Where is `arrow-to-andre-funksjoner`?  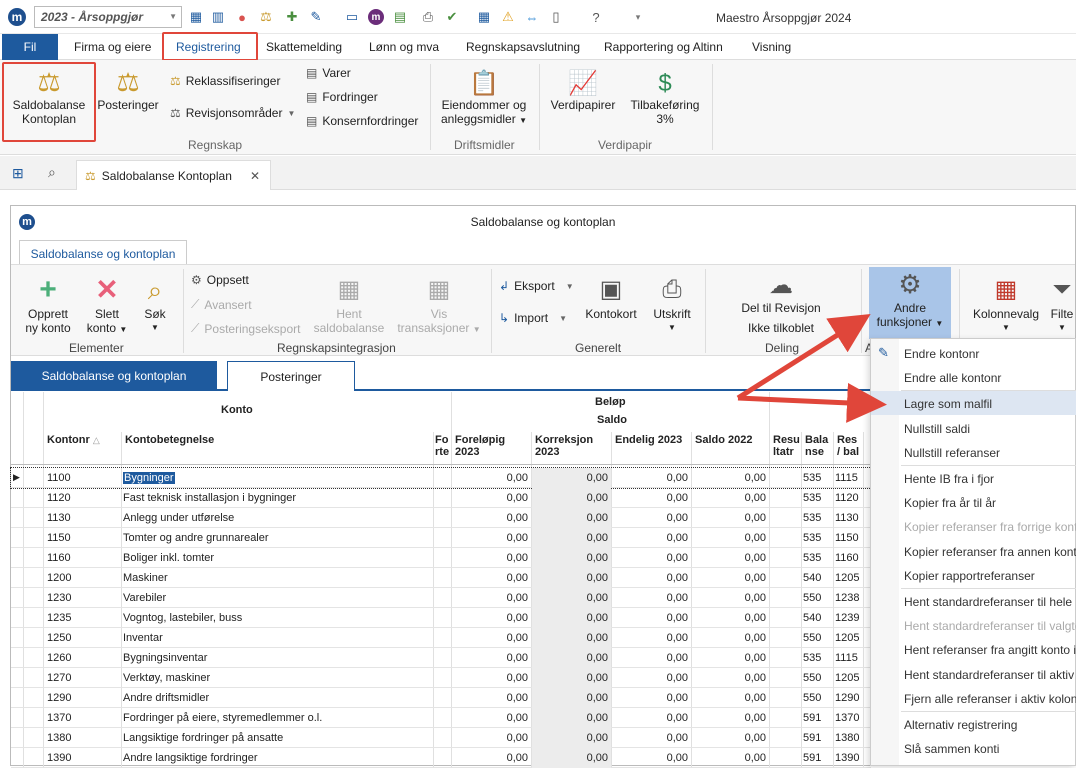 arrow-to-andre-funksjoner is located at coordinates (803, 357).